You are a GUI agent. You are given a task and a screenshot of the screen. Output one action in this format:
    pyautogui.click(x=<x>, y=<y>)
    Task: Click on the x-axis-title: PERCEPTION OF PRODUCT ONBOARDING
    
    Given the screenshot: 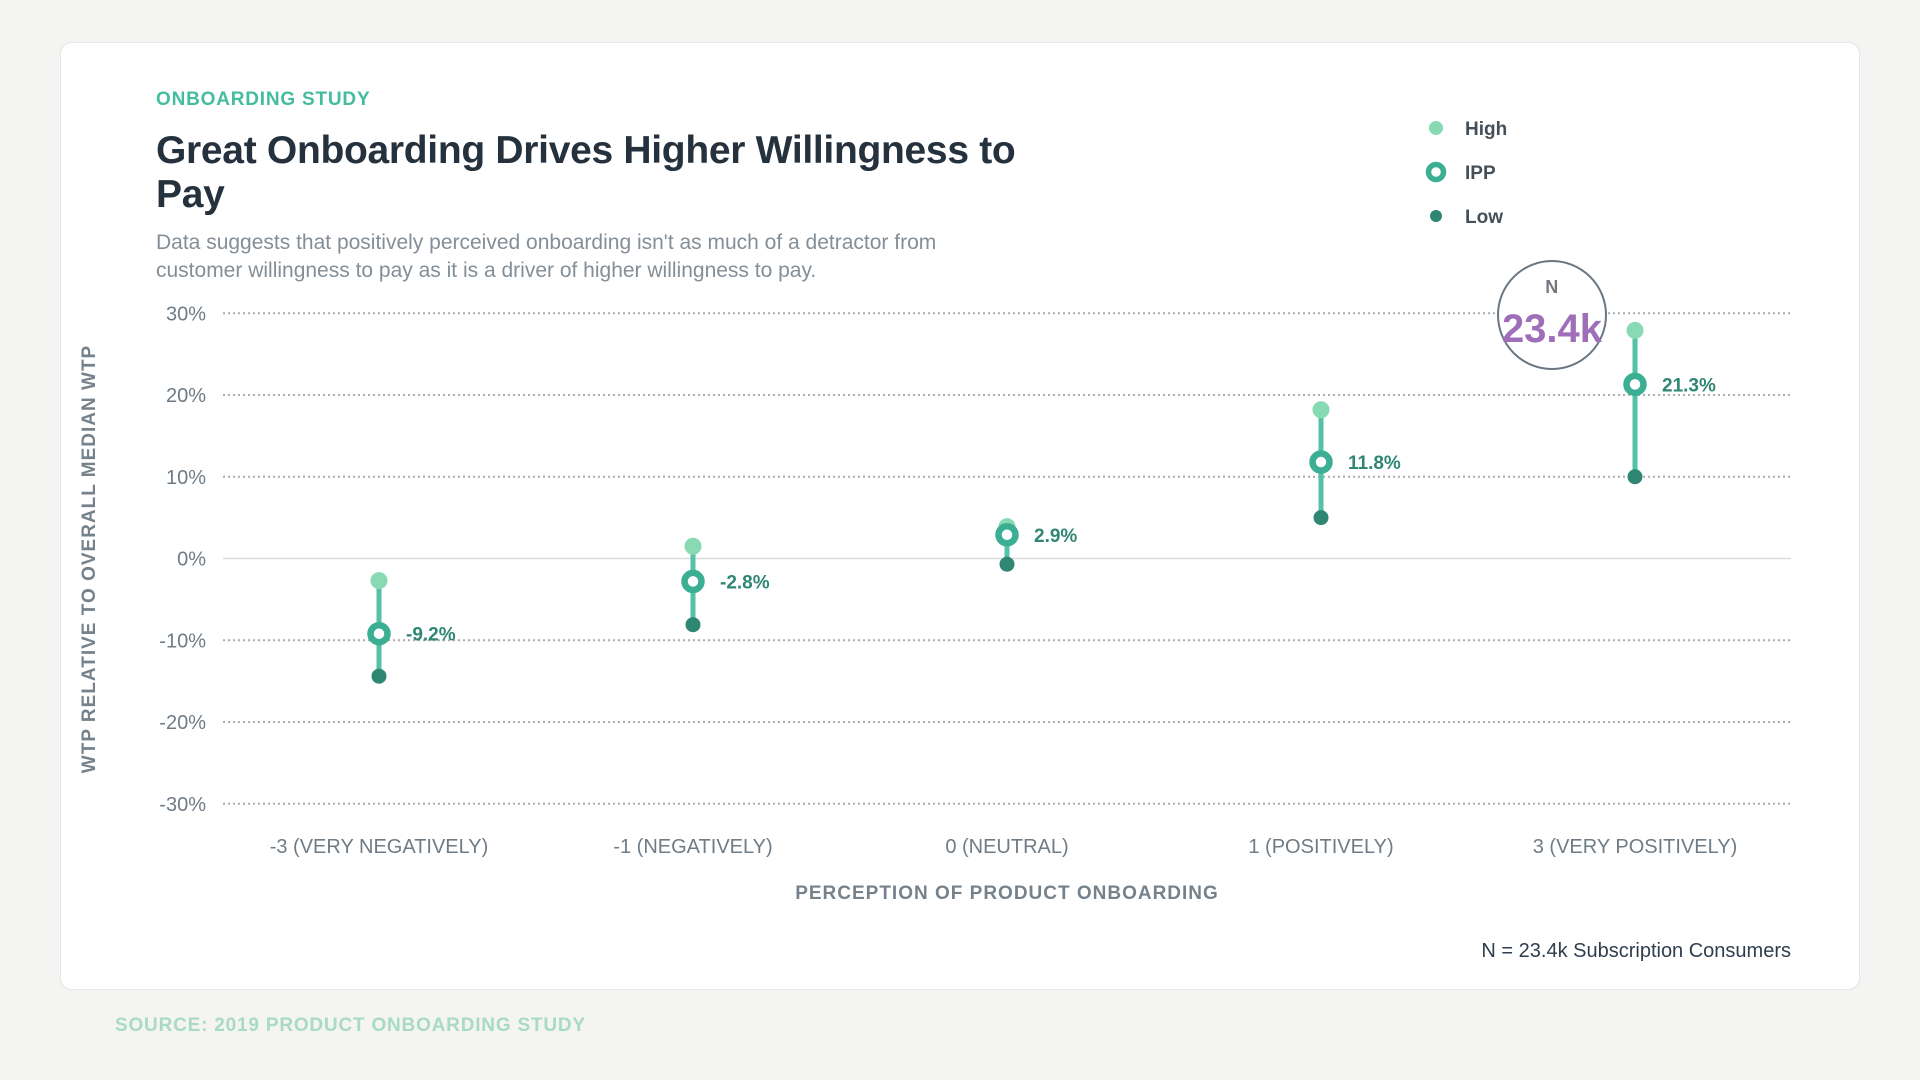 What is the action you would take?
    pyautogui.click(x=1007, y=893)
    